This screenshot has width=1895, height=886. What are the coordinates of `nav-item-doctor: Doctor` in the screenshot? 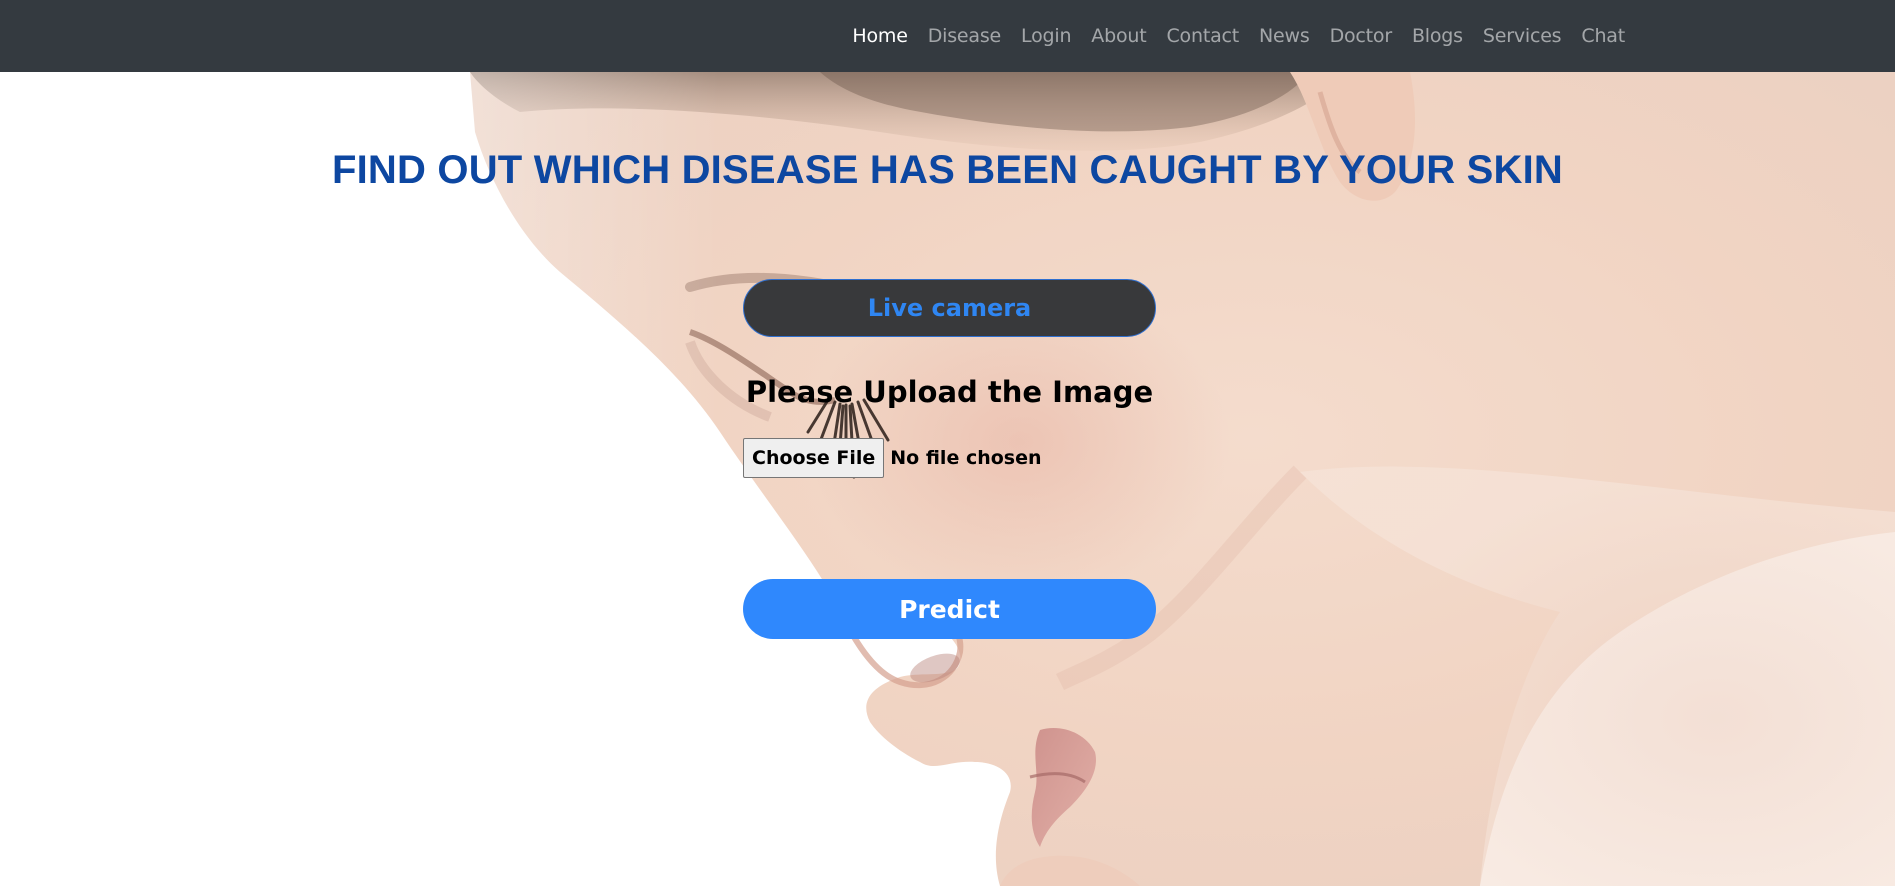 It's located at (1361, 36).